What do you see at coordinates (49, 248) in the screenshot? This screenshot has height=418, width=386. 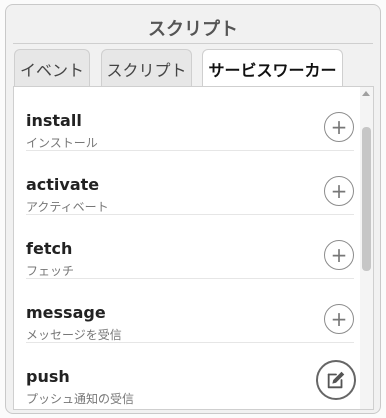 I see `event-name: fetch` at bounding box center [49, 248].